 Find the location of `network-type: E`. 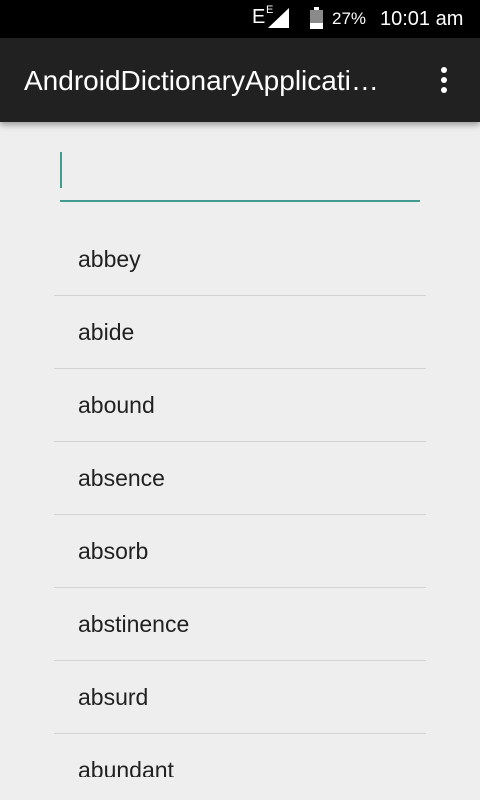

network-type: E is located at coordinates (259, 17).